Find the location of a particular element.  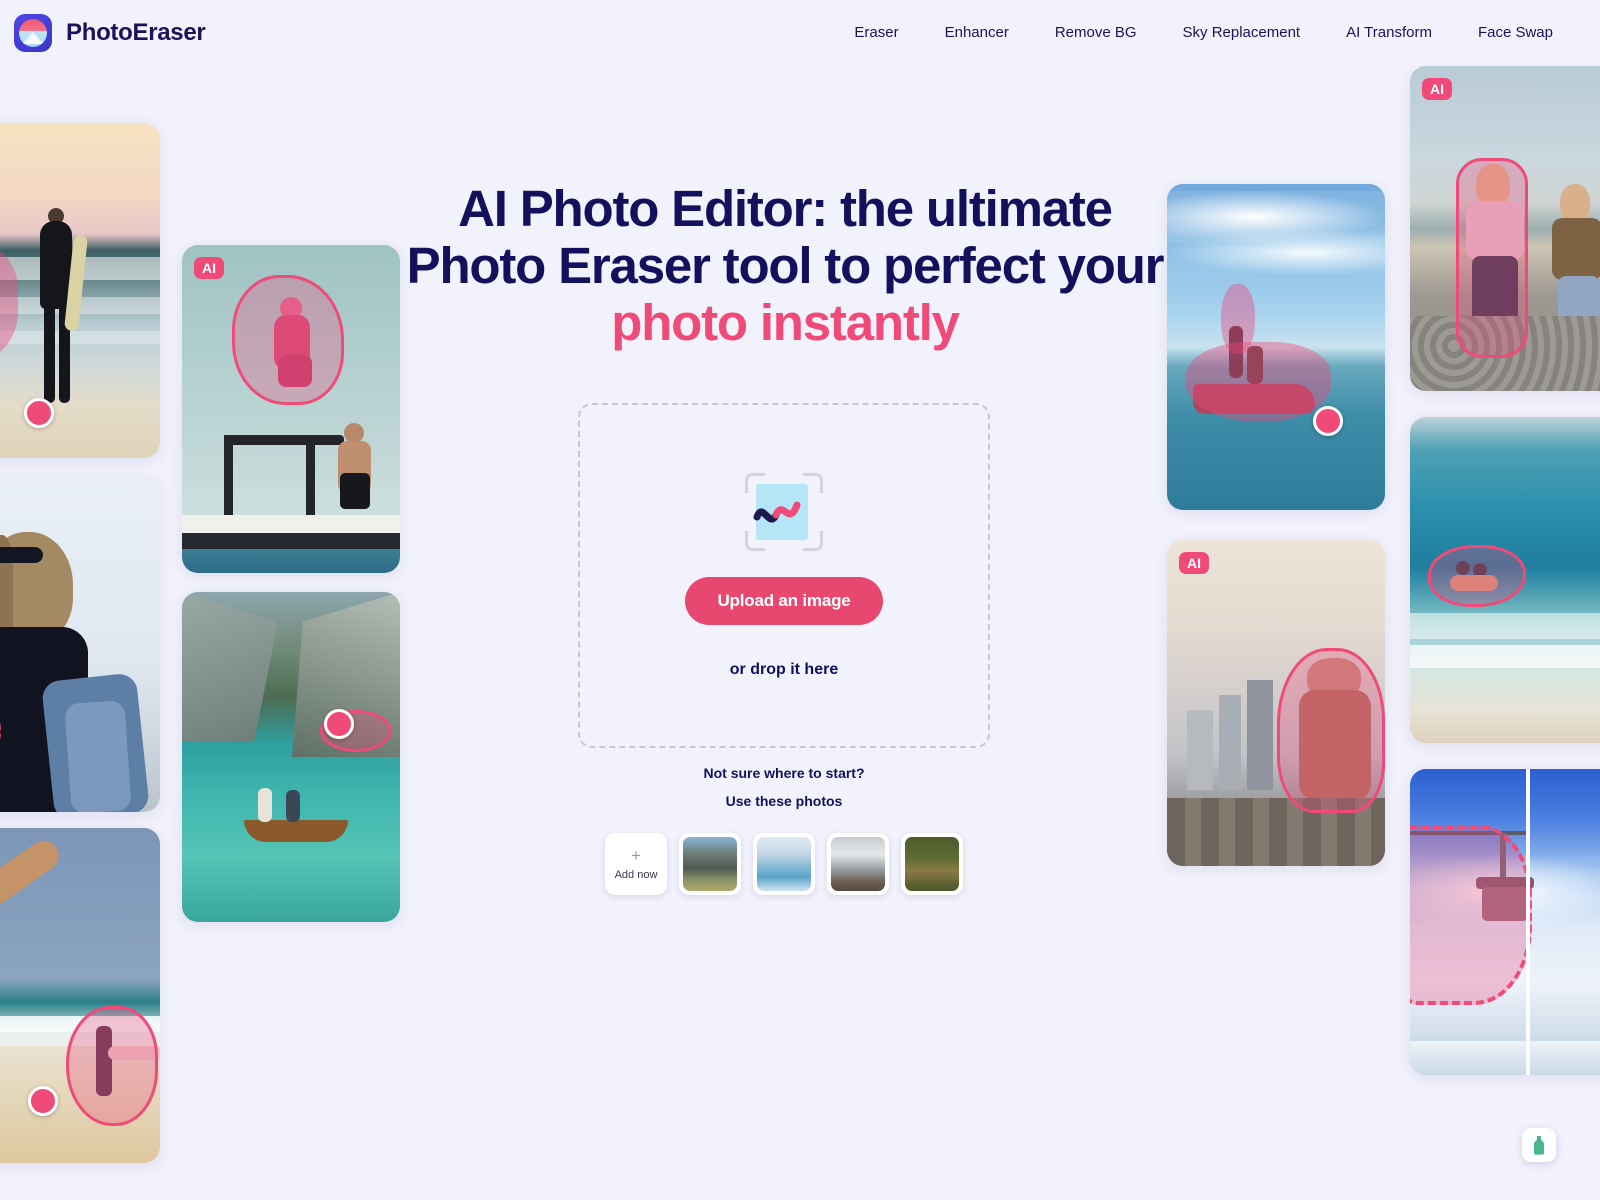

sample-photo-row: + Add now is located at coordinates (784, 864).